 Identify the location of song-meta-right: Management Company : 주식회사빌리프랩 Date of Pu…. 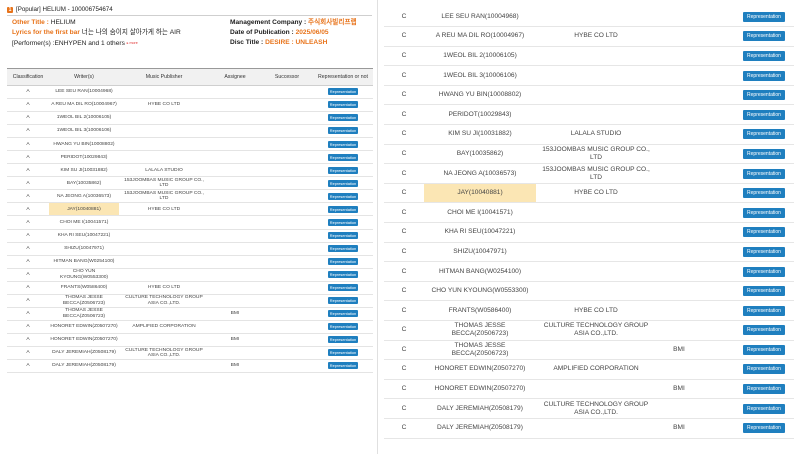
(293, 33).